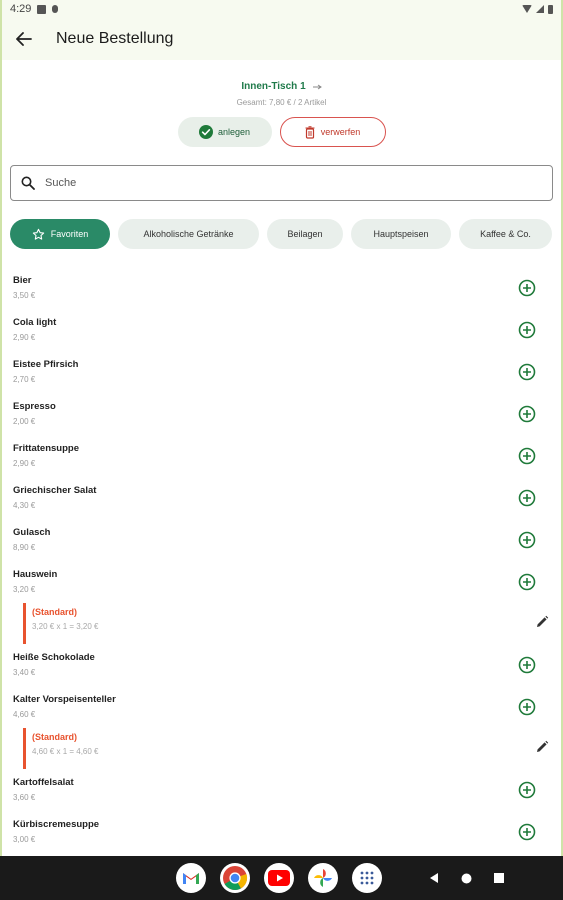 The height and width of the screenshot is (900, 563). Describe the element at coordinates (281, 456) in the screenshot. I see `product-row: Frittatensuppe 2,90 €` at that location.